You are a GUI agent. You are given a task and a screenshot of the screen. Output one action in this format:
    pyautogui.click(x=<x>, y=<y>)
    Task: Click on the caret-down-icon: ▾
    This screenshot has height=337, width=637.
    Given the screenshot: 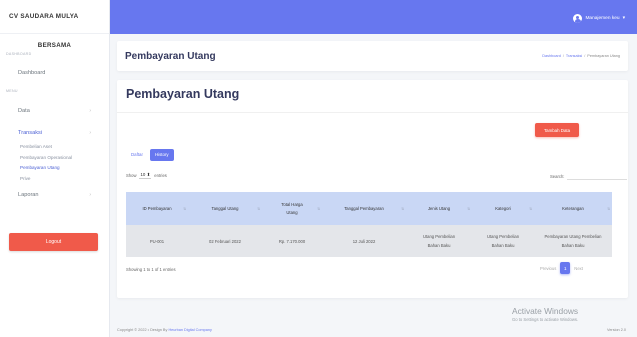 What is the action you would take?
    pyautogui.click(x=623, y=18)
    